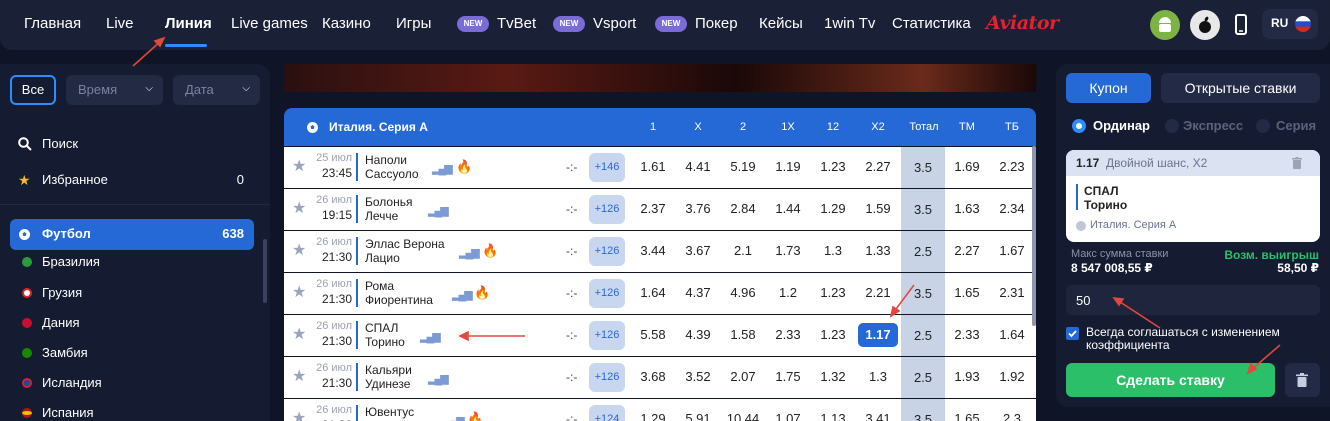  Describe the element at coordinates (1138, 314) in the screenshot. I see `annotation-arrow` at that location.